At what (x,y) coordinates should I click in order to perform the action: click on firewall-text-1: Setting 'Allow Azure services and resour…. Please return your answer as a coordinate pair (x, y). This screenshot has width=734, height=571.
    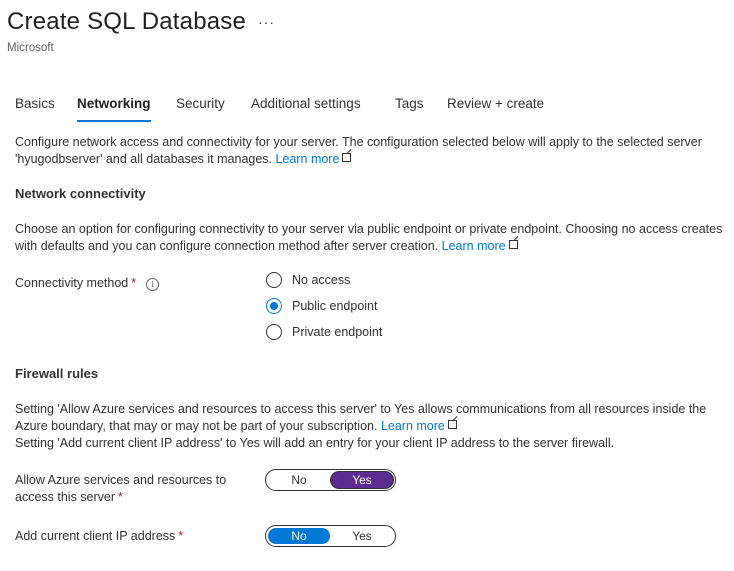
    Looking at the image, I should click on (361, 417).